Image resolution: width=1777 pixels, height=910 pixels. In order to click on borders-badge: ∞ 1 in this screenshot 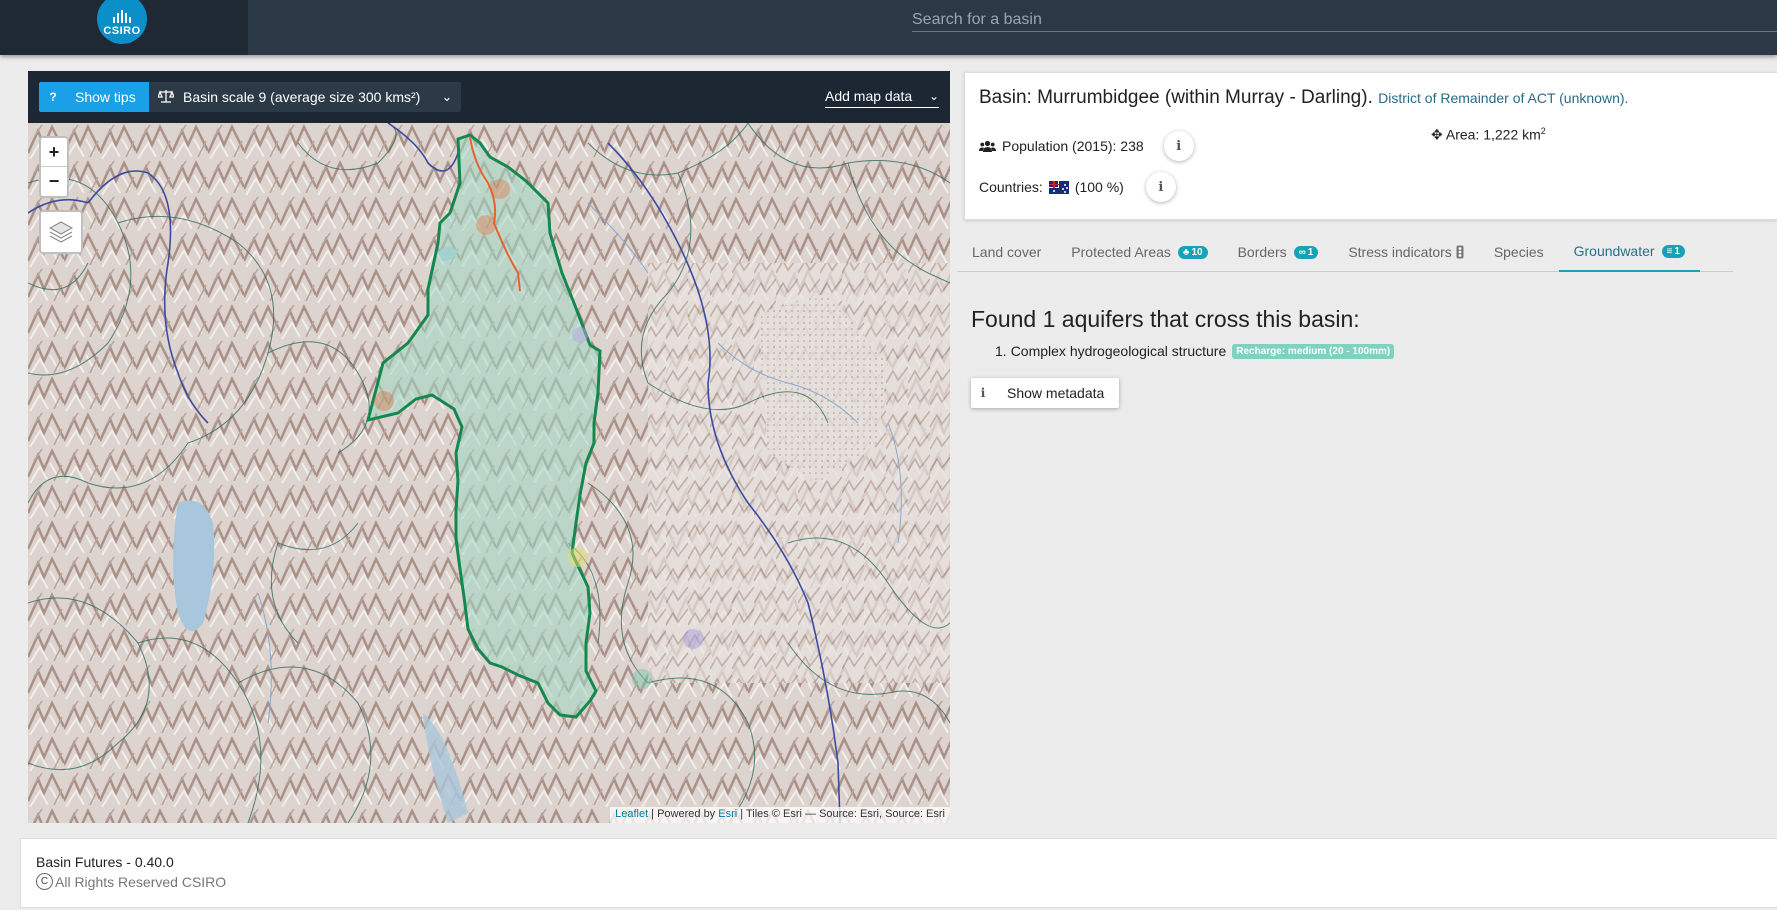, I will do `click(1306, 252)`.